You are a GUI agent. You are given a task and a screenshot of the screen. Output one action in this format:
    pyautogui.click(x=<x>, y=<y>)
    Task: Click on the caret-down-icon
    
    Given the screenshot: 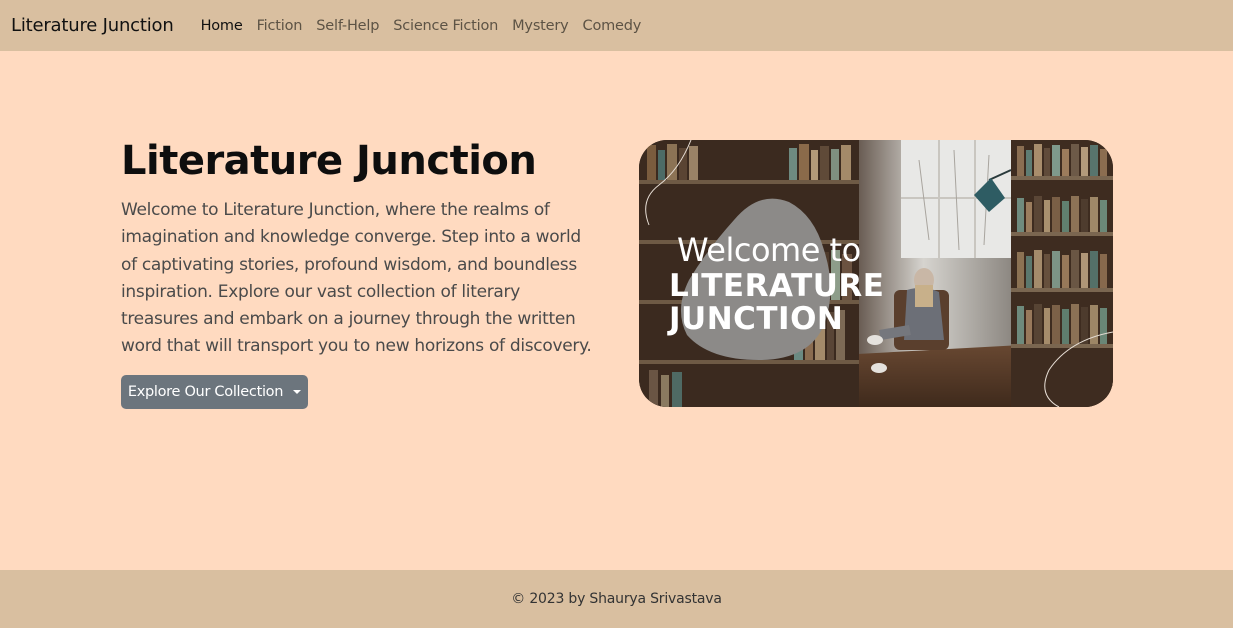 What is the action you would take?
    pyautogui.click(x=297, y=392)
    